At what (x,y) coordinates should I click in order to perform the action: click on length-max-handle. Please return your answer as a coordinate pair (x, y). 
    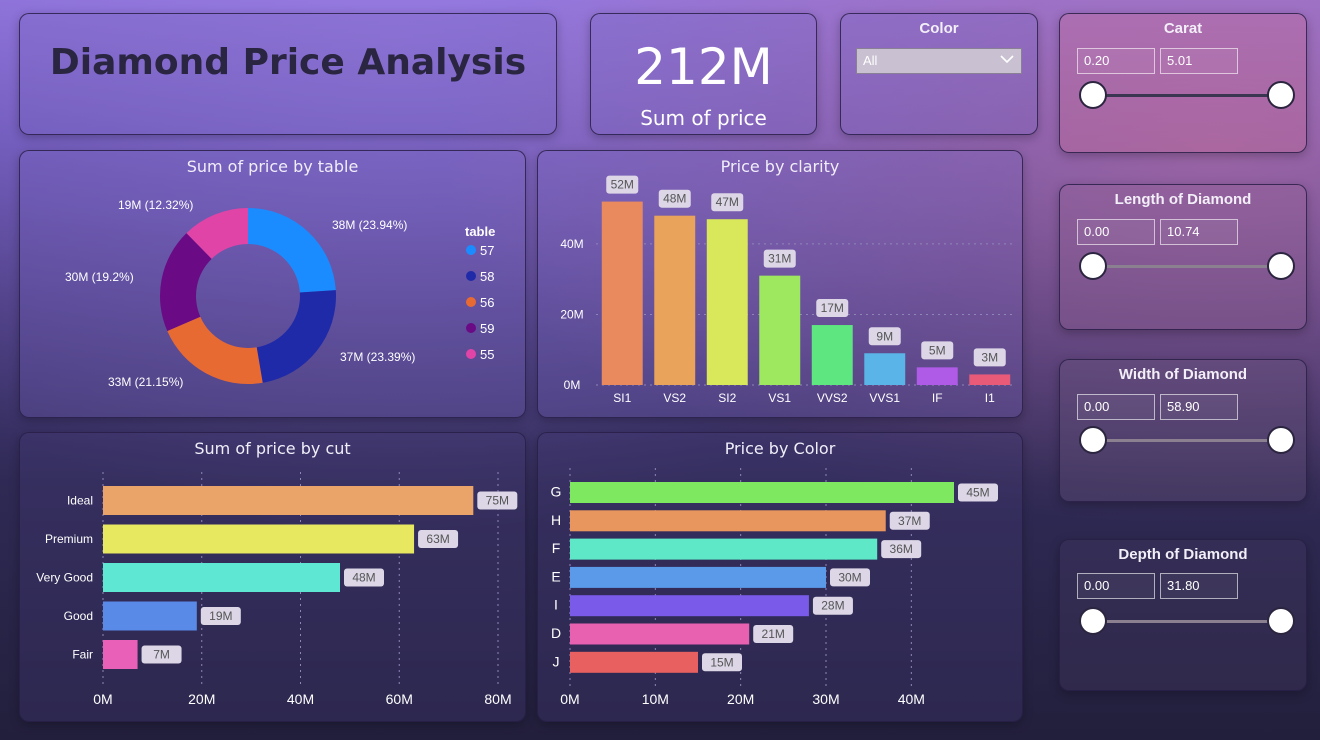
    Looking at the image, I should click on (1281, 266).